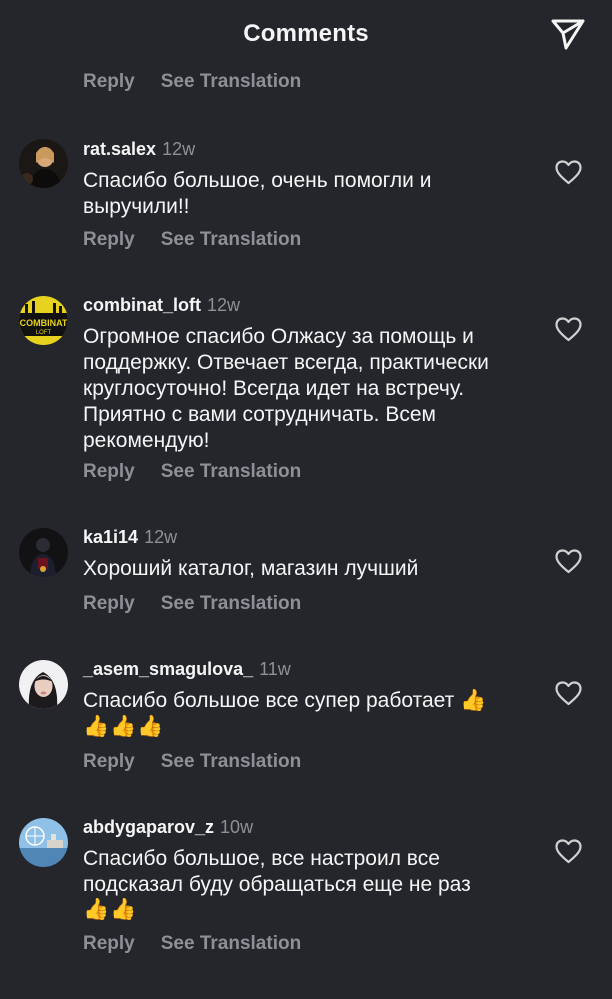 The height and width of the screenshot is (999, 612). I want to click on avatar: COMBINAT LOFT, so click(43, 320).